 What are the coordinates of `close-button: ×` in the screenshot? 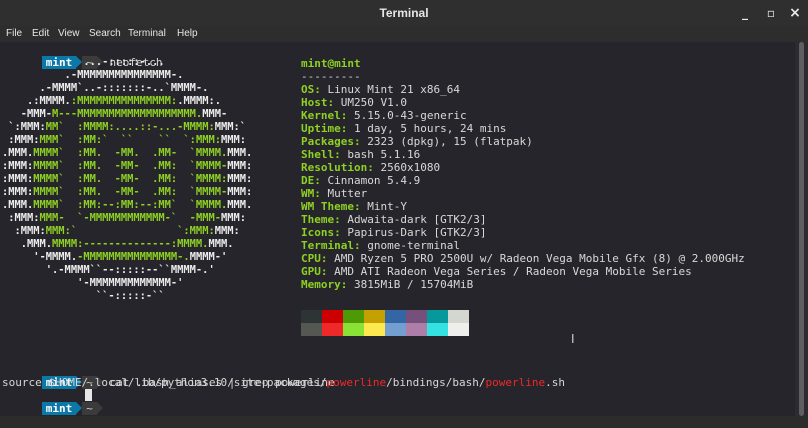 It's located at (795, 13).